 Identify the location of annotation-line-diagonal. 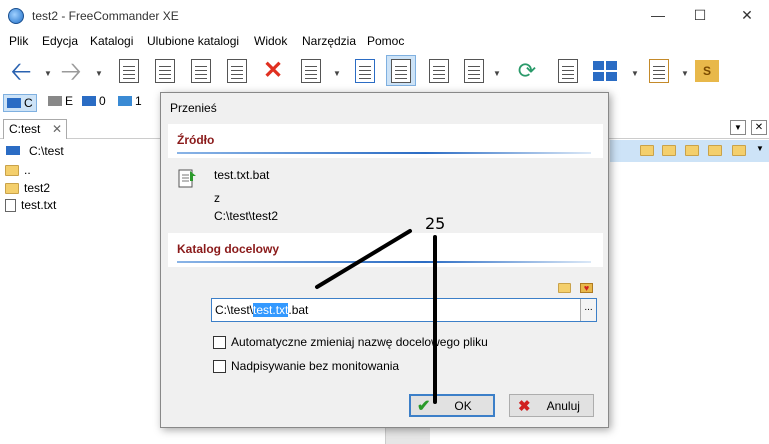
(363, 259).